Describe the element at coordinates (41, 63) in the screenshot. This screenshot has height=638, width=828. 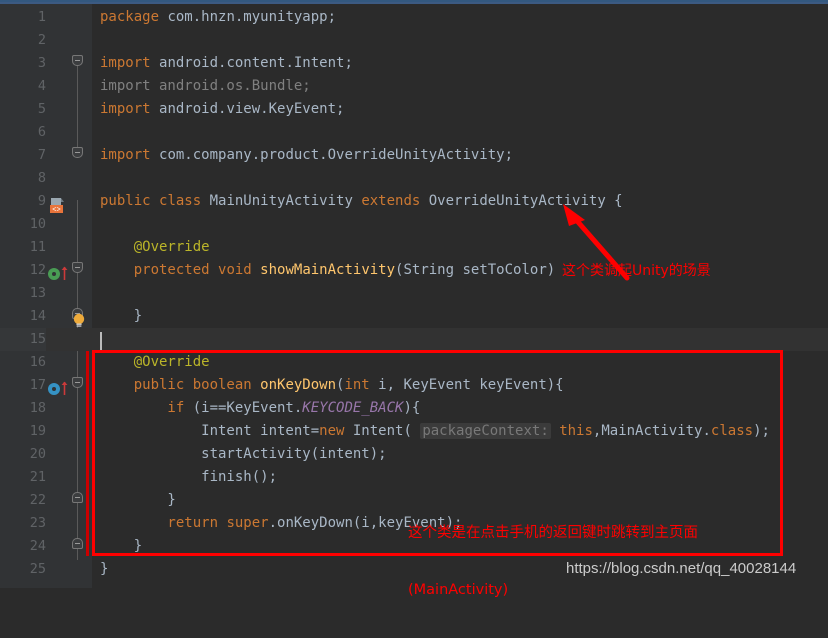
I see `line-number: 3` at that location.